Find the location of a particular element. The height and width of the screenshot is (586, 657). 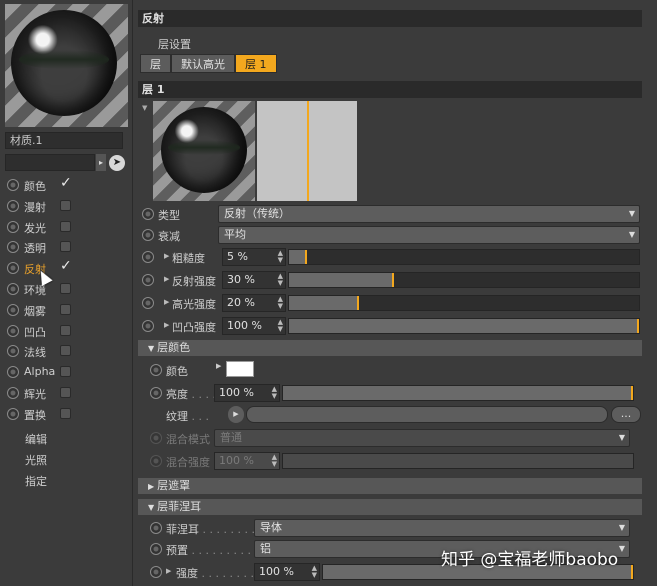

tab-layer: 层 is located at coordinates (155, 63).